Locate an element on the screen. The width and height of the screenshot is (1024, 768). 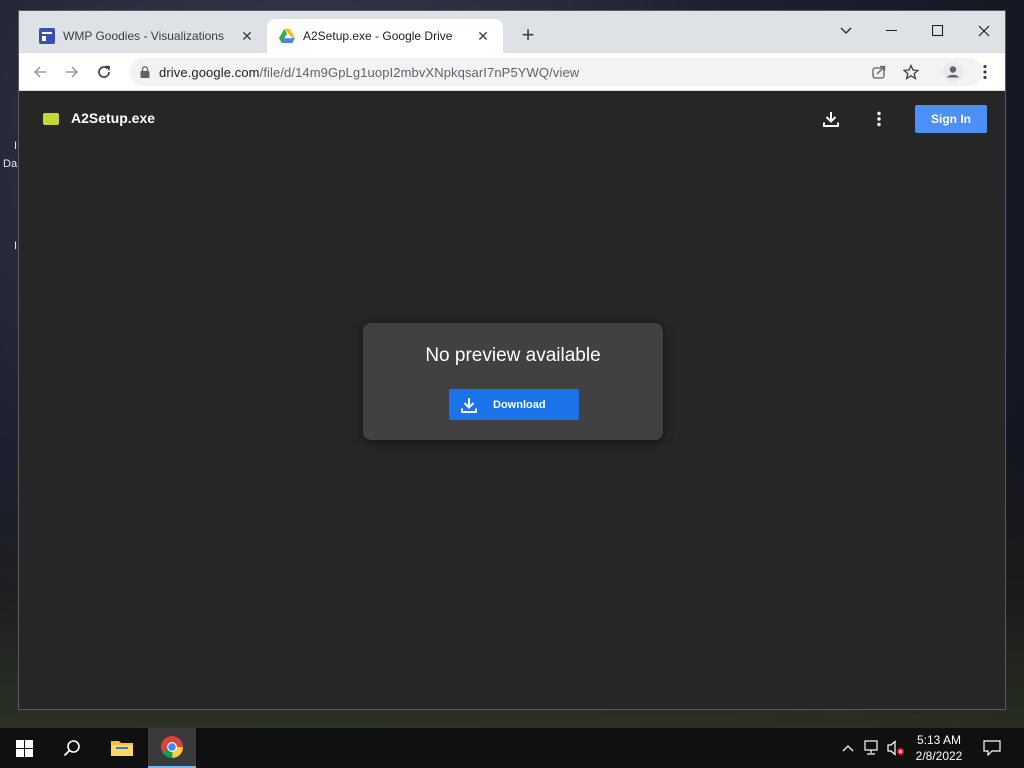
arrow-left-icon is located at coordinates (39, 72).